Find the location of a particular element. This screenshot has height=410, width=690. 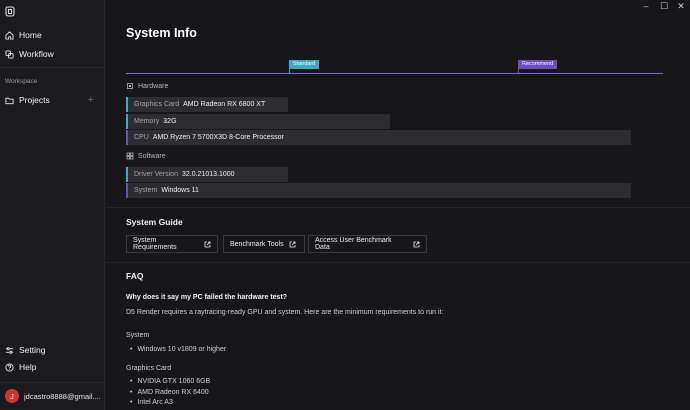

home-icon is located at coordinates (9, 35).